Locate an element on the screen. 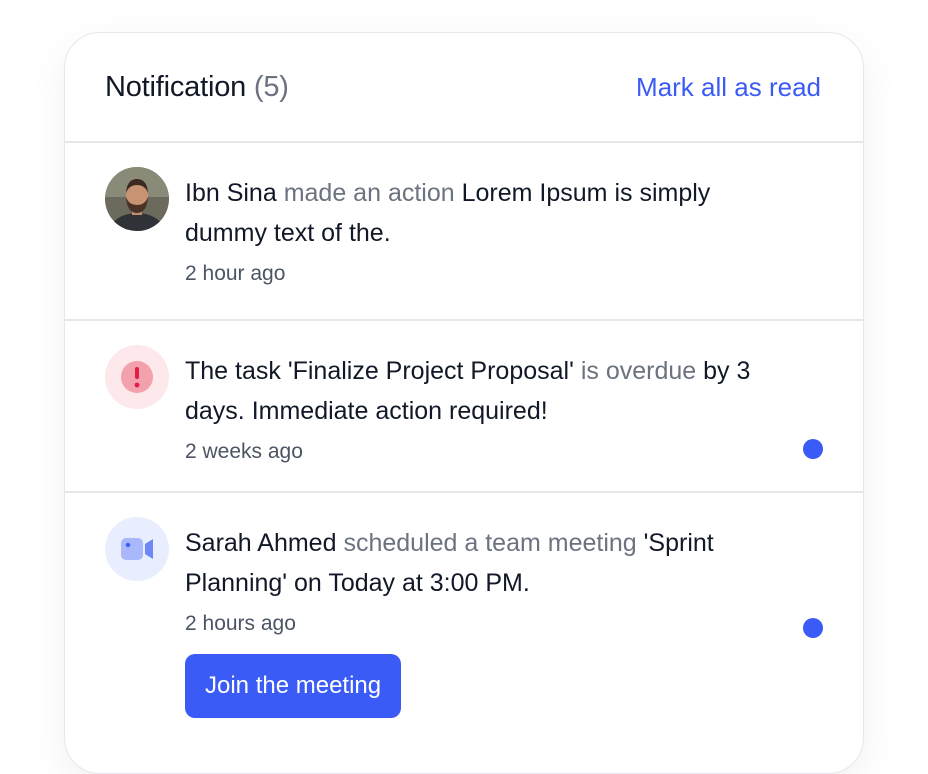 This screenshot has width=928, height=774. alert-icon is located at coordinates (137, 377).